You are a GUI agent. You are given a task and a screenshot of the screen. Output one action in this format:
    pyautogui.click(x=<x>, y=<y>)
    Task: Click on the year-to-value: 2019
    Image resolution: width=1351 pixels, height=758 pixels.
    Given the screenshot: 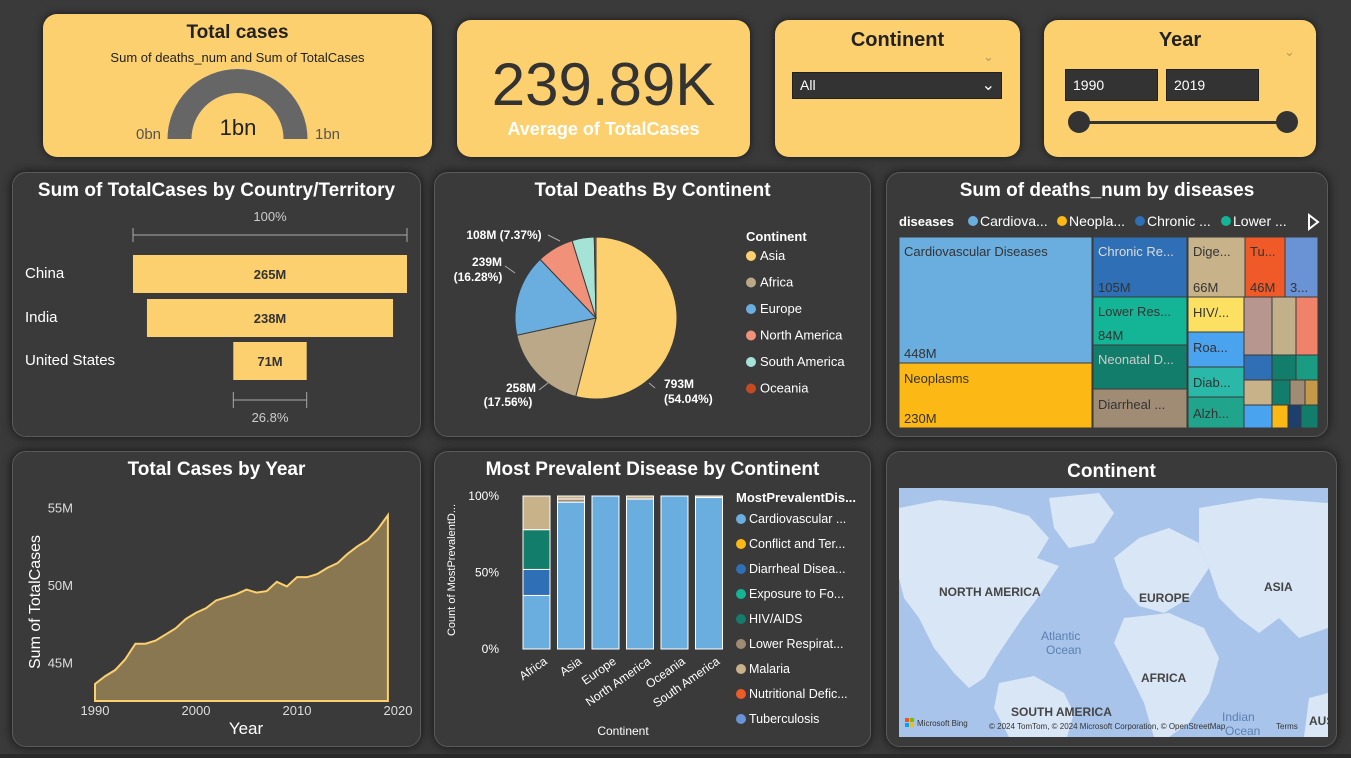 What is the action you would take?
    pyautogui.click(x=1190, y=85)
    